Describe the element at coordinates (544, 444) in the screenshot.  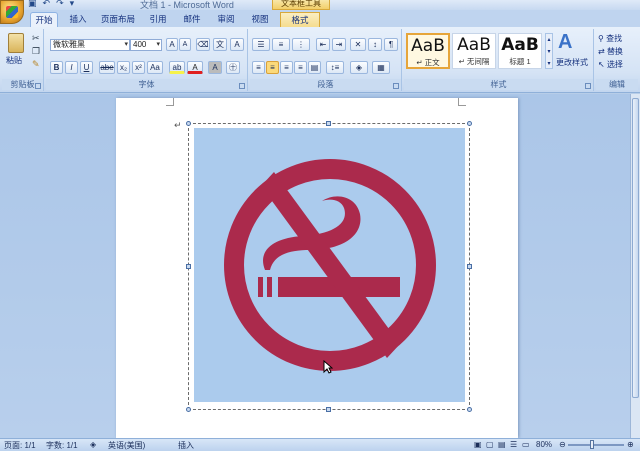
I see `zoom-level: 80%` at that location.